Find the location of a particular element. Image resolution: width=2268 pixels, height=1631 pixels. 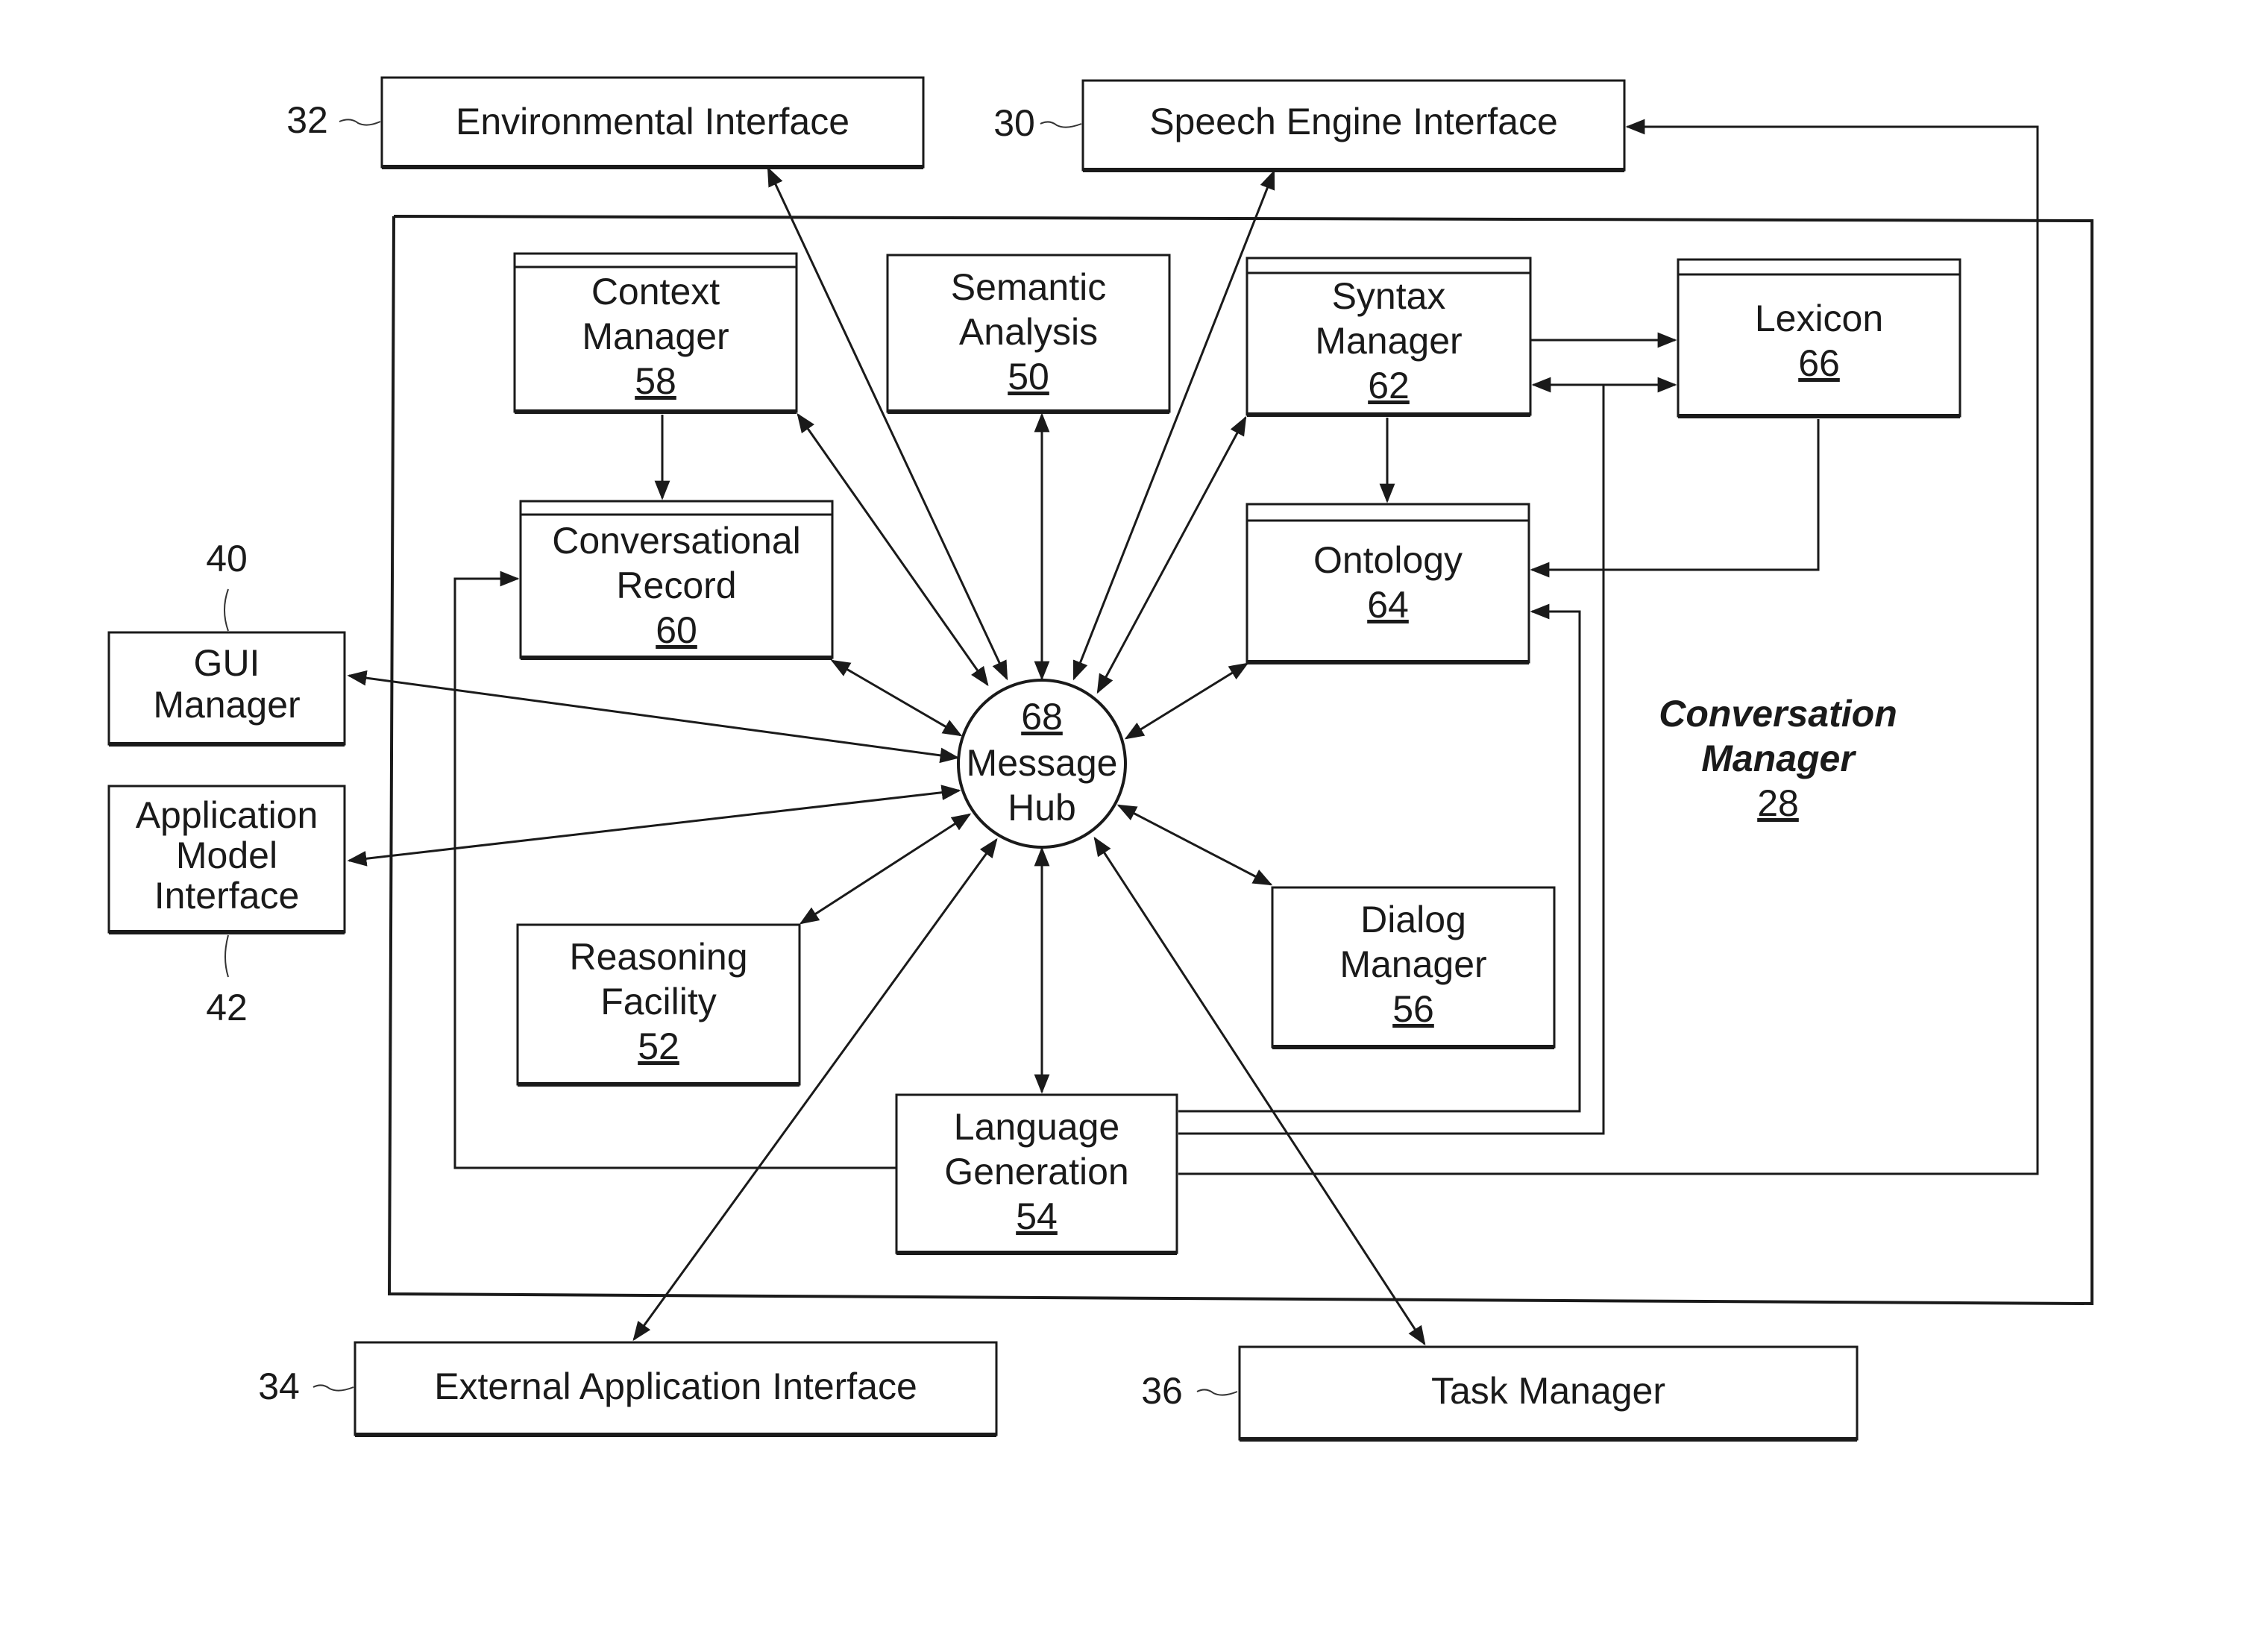

message-hub-line2: Hub is located at coordinates (1042, 808).